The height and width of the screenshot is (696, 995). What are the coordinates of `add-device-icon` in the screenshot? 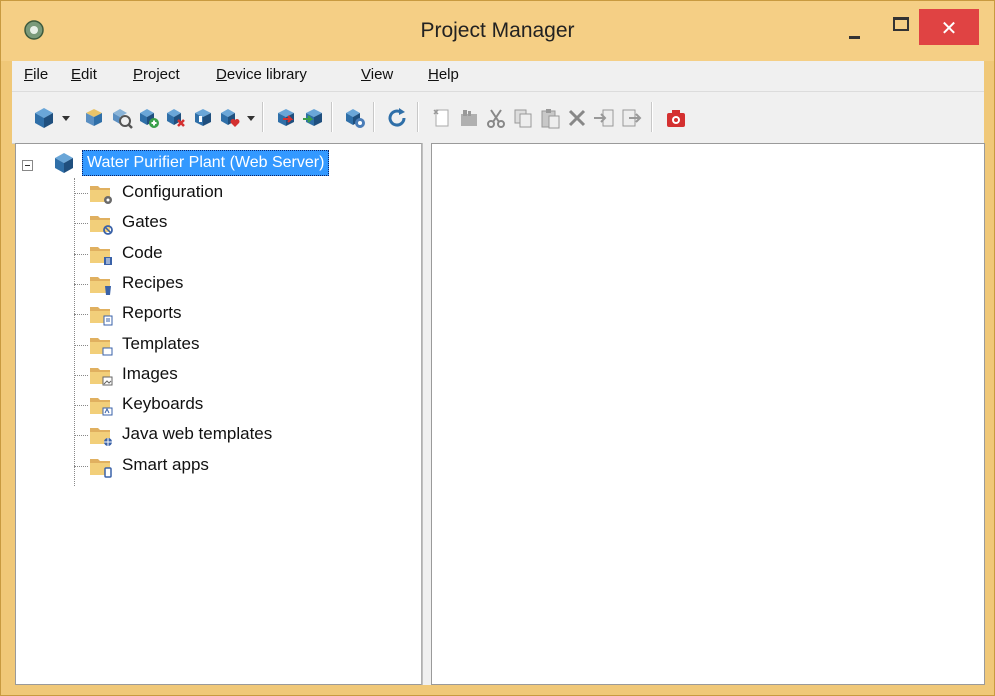 It's located at (149, 118).